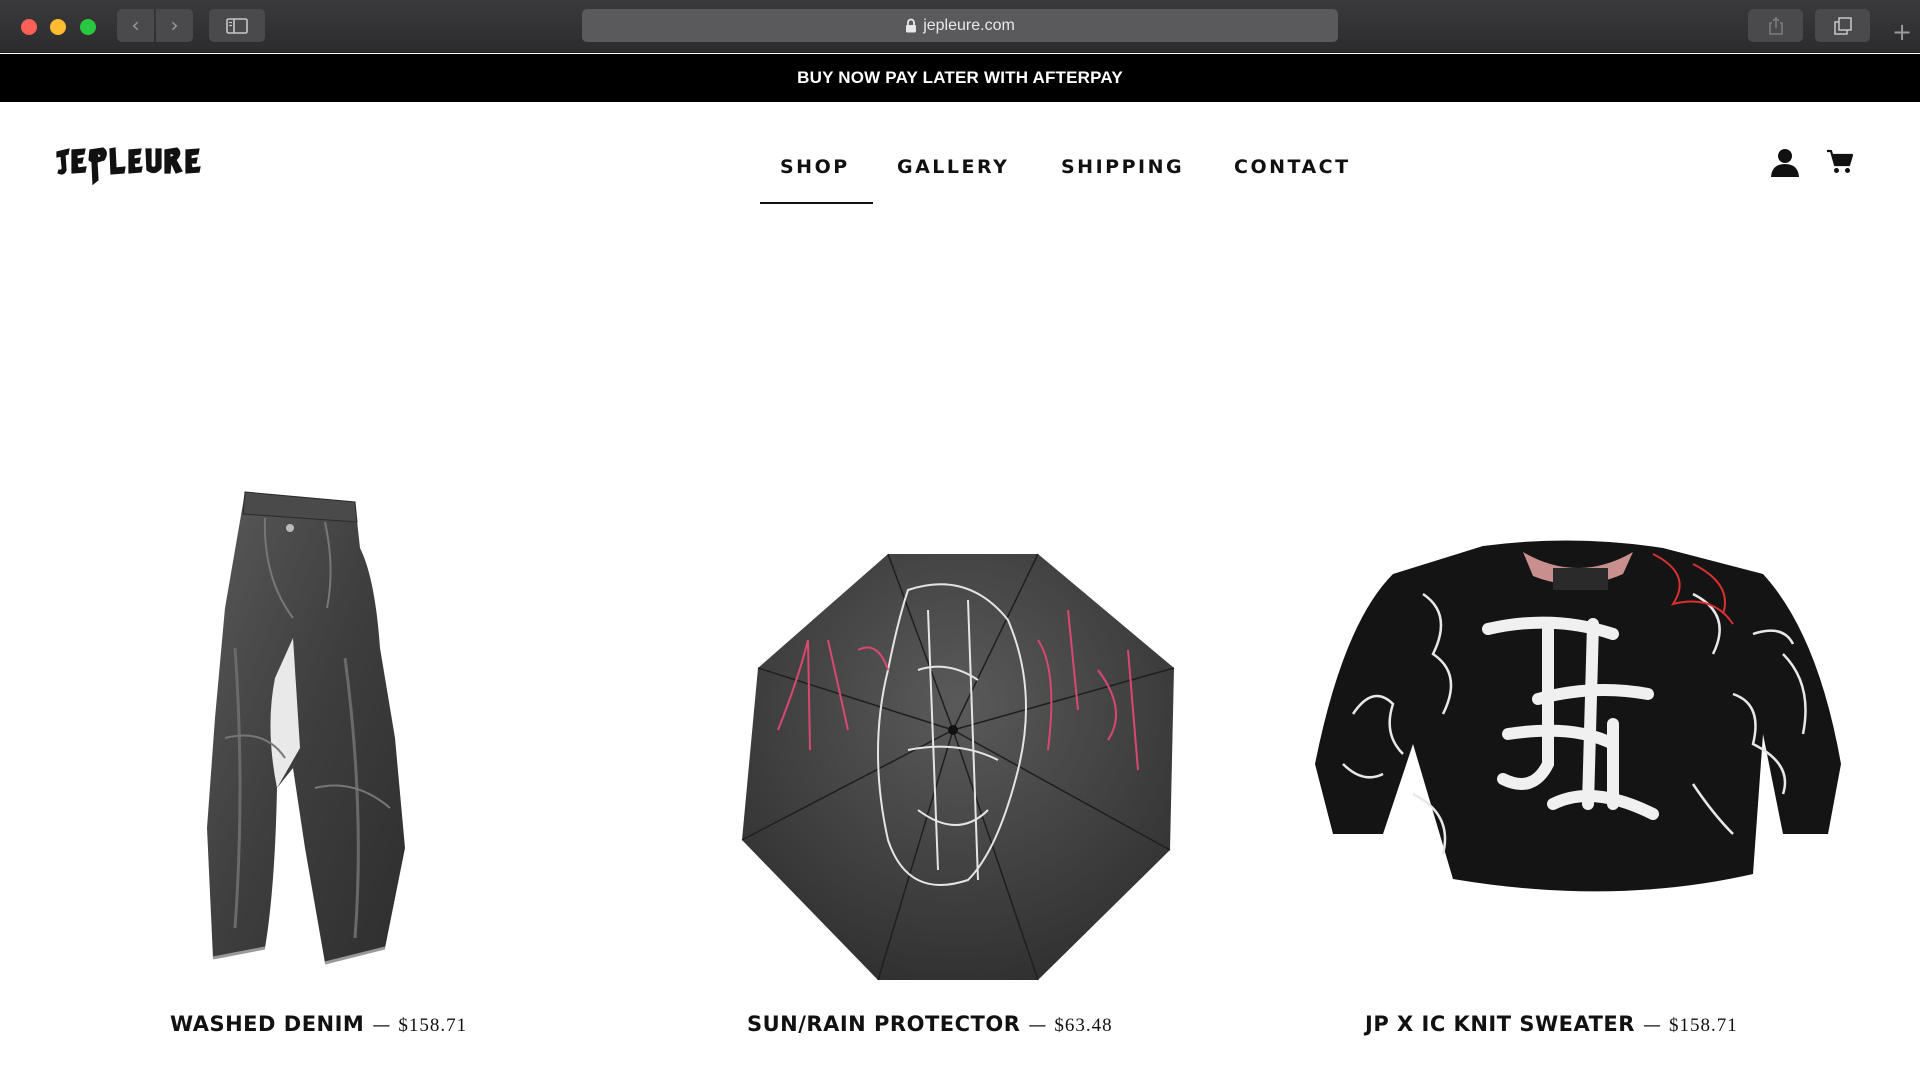  I want to click on back-button: ‹, so click(135, 25).